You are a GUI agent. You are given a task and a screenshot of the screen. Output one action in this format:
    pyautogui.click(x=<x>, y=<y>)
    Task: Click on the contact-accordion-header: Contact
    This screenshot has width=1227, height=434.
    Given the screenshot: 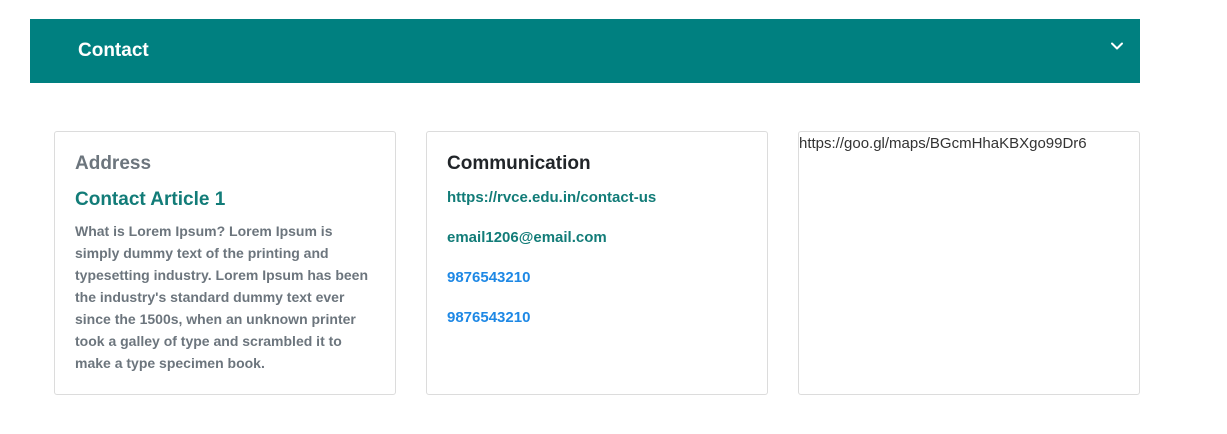 What is the action you would take?
    pyautogui.click(x=585, y=51)
    